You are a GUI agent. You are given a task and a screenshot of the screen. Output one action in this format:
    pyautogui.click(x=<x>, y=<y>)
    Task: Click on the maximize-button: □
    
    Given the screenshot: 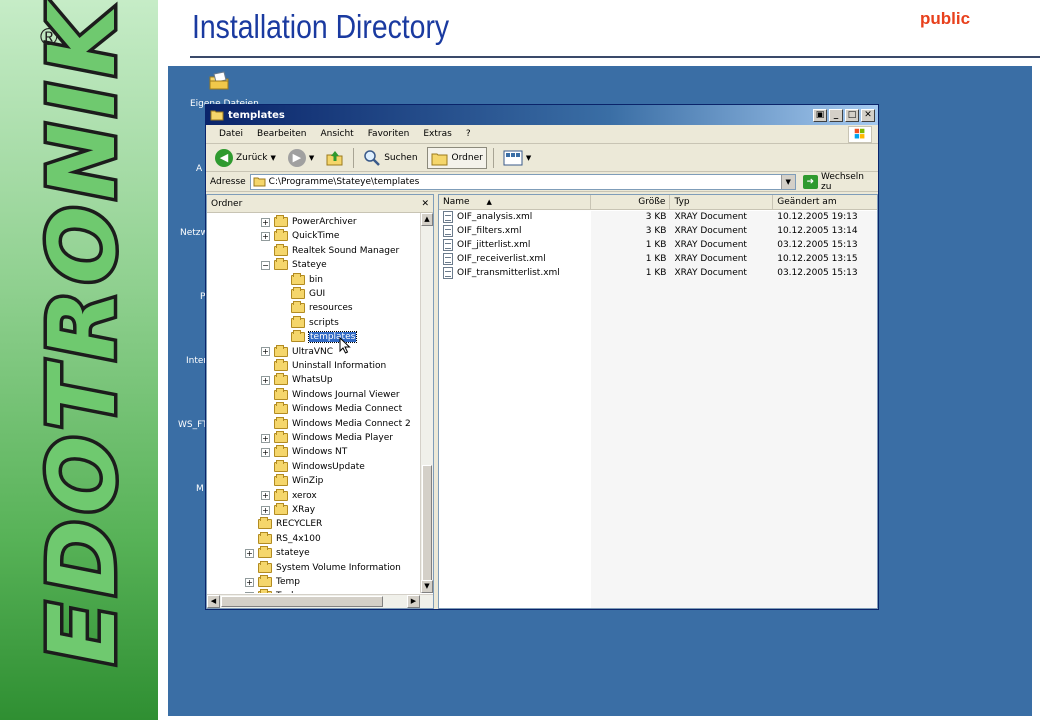 What is the action you would take?
    pyautogui.click(x=852, y=115)
    